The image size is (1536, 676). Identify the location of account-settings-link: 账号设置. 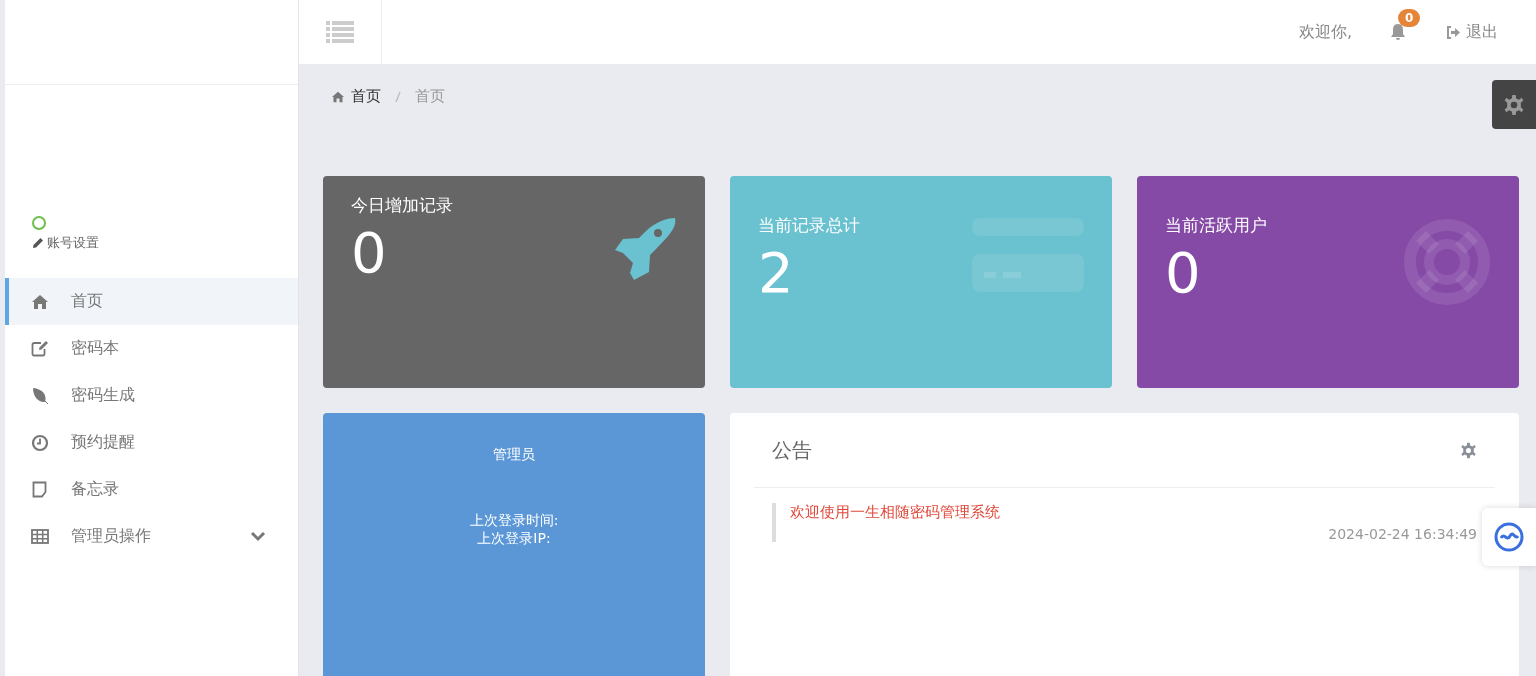
(73, 243).